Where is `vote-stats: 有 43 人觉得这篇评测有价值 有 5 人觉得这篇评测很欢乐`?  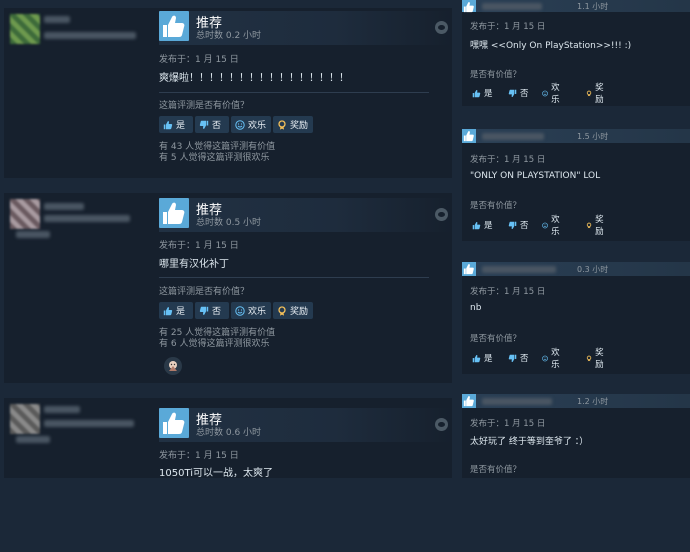 vote-stats: 有 43 人觉得这篇评测有价值 有 5 人觉得这篇评测很欢乐 is located at coordinates (217, 153).